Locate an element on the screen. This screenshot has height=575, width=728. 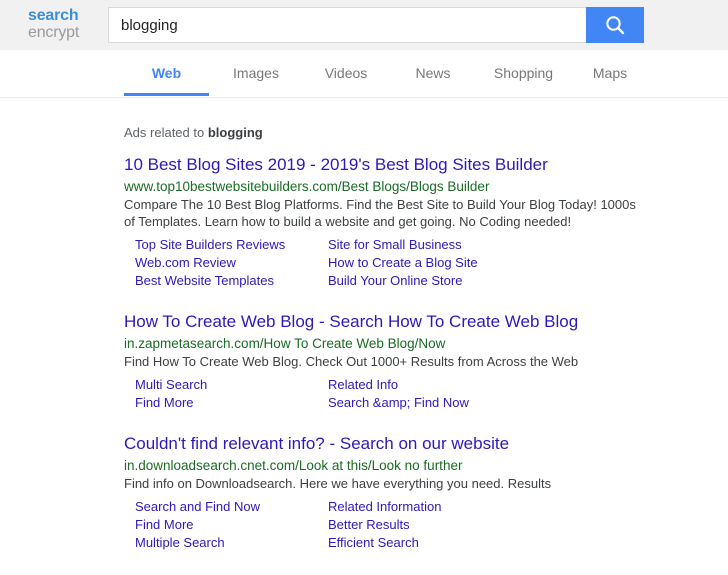
ads-related-prefix: Ads related to is located at coordinates (166, 132).